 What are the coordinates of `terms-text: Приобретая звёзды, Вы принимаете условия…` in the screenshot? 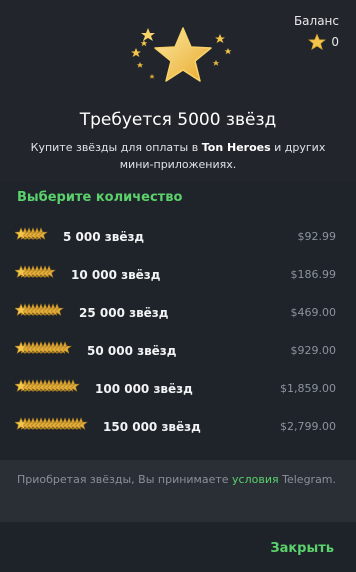 It's located at (177, 479).